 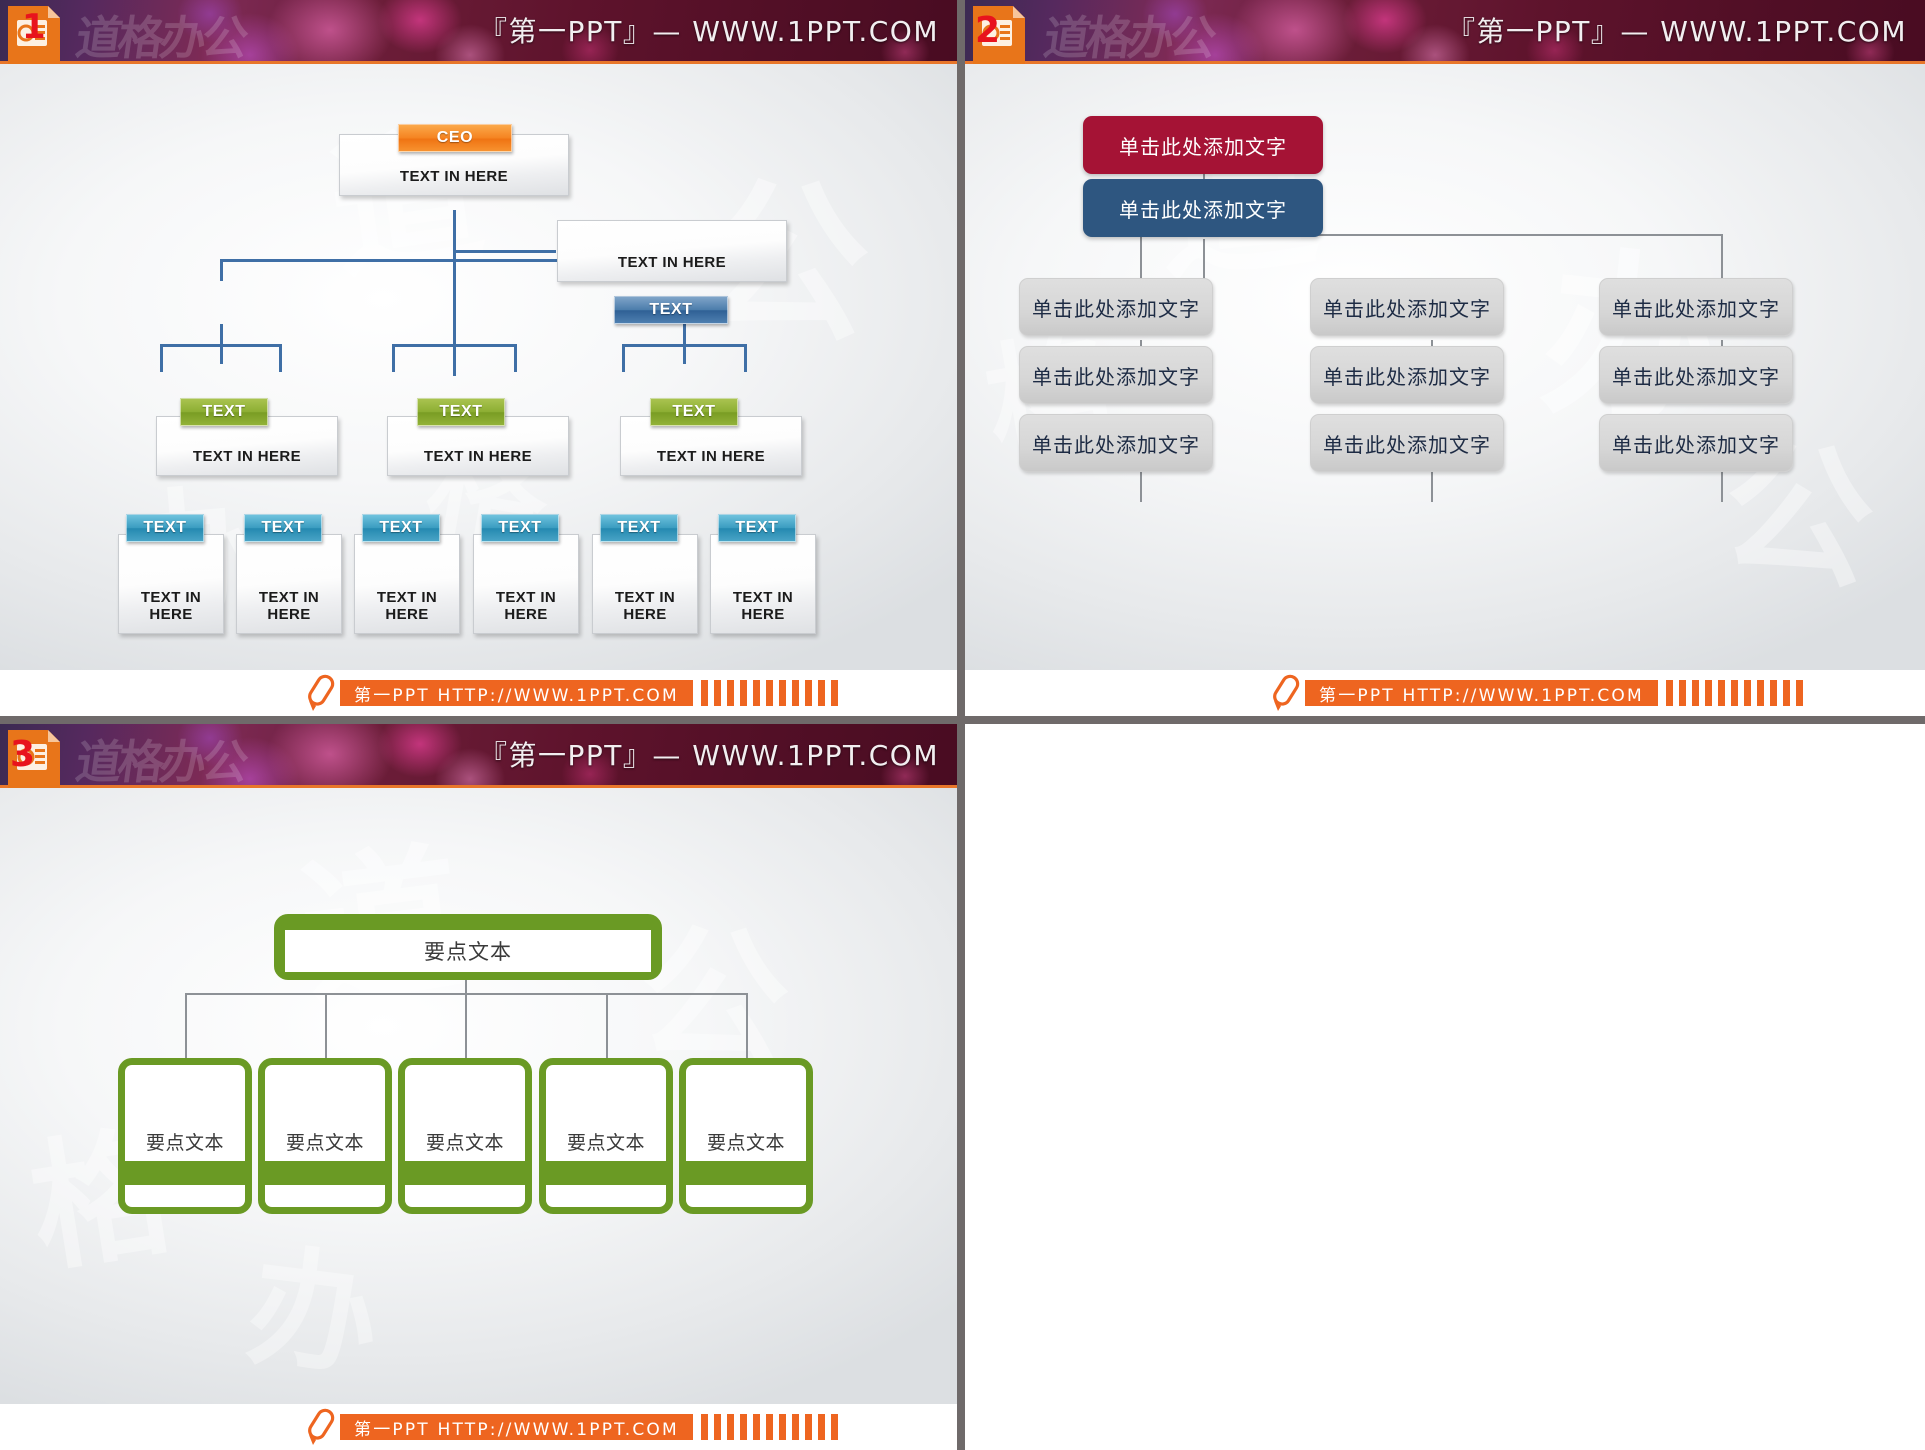 What do you see at coordinates (34, 759) in the screenshot?
I see `powerpoint-file-icon: 3` at bounding box center [34, 759].